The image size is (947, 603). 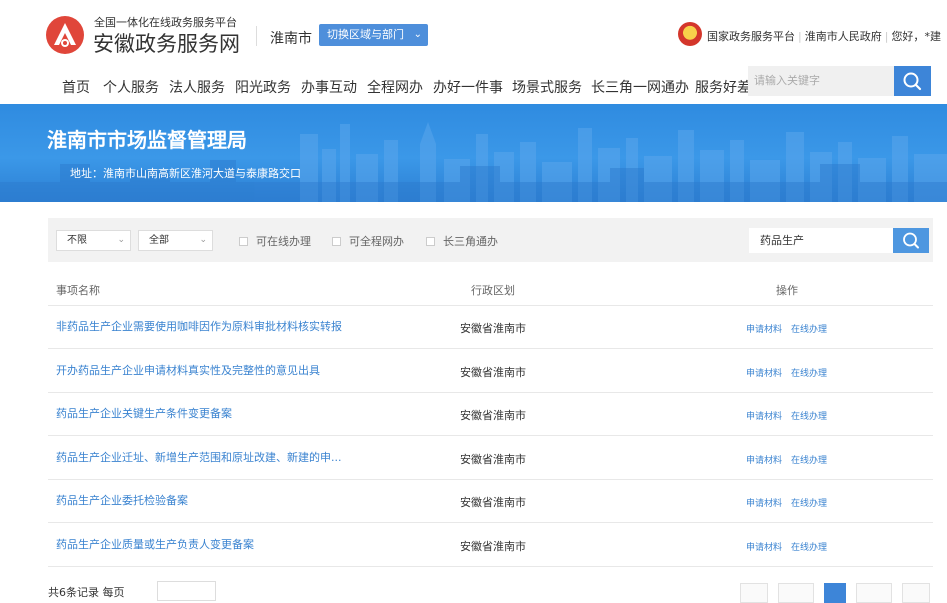 I want to click on switch-region-button: 切换区域与部门 ⌄, so click(x=373, y=35).